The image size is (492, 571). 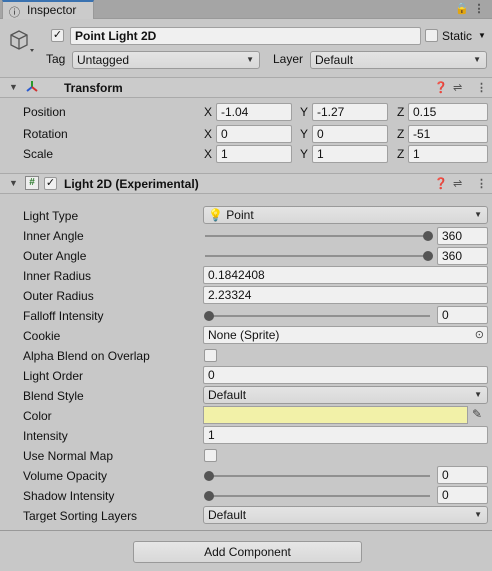 I want to click on inner-radius-field: 0.1842408, so click(x=345, y=275).